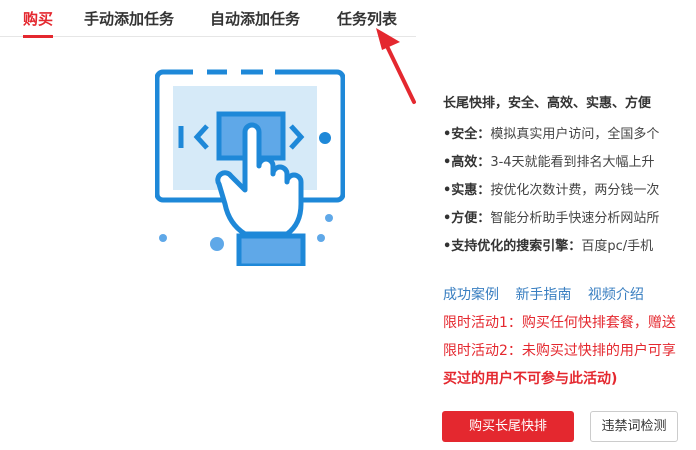  Describe the element at coordinates (530, 379) in the screenshot. I see `promo-line-3: 买过的用户不可参与此活动)` at that location.